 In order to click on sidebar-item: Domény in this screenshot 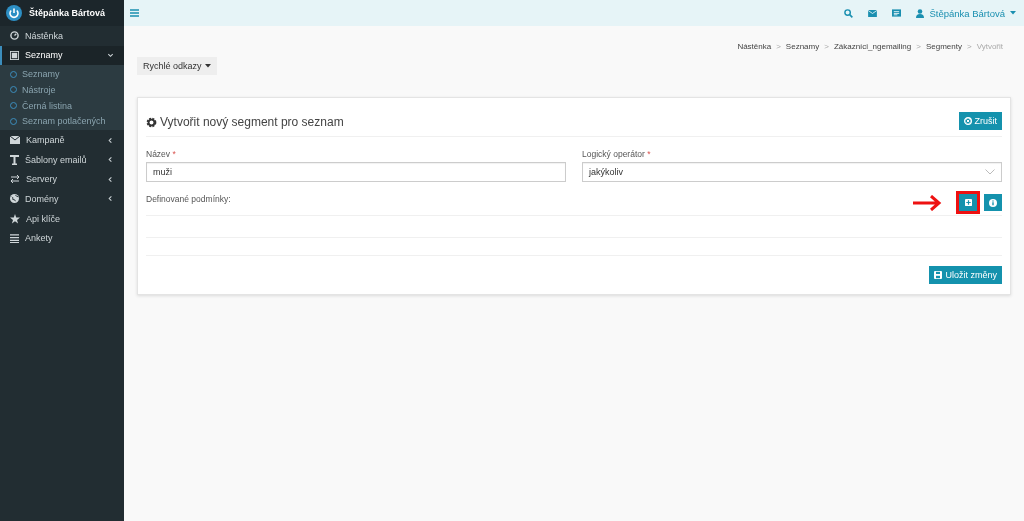, I will do `click(62, 199)`.